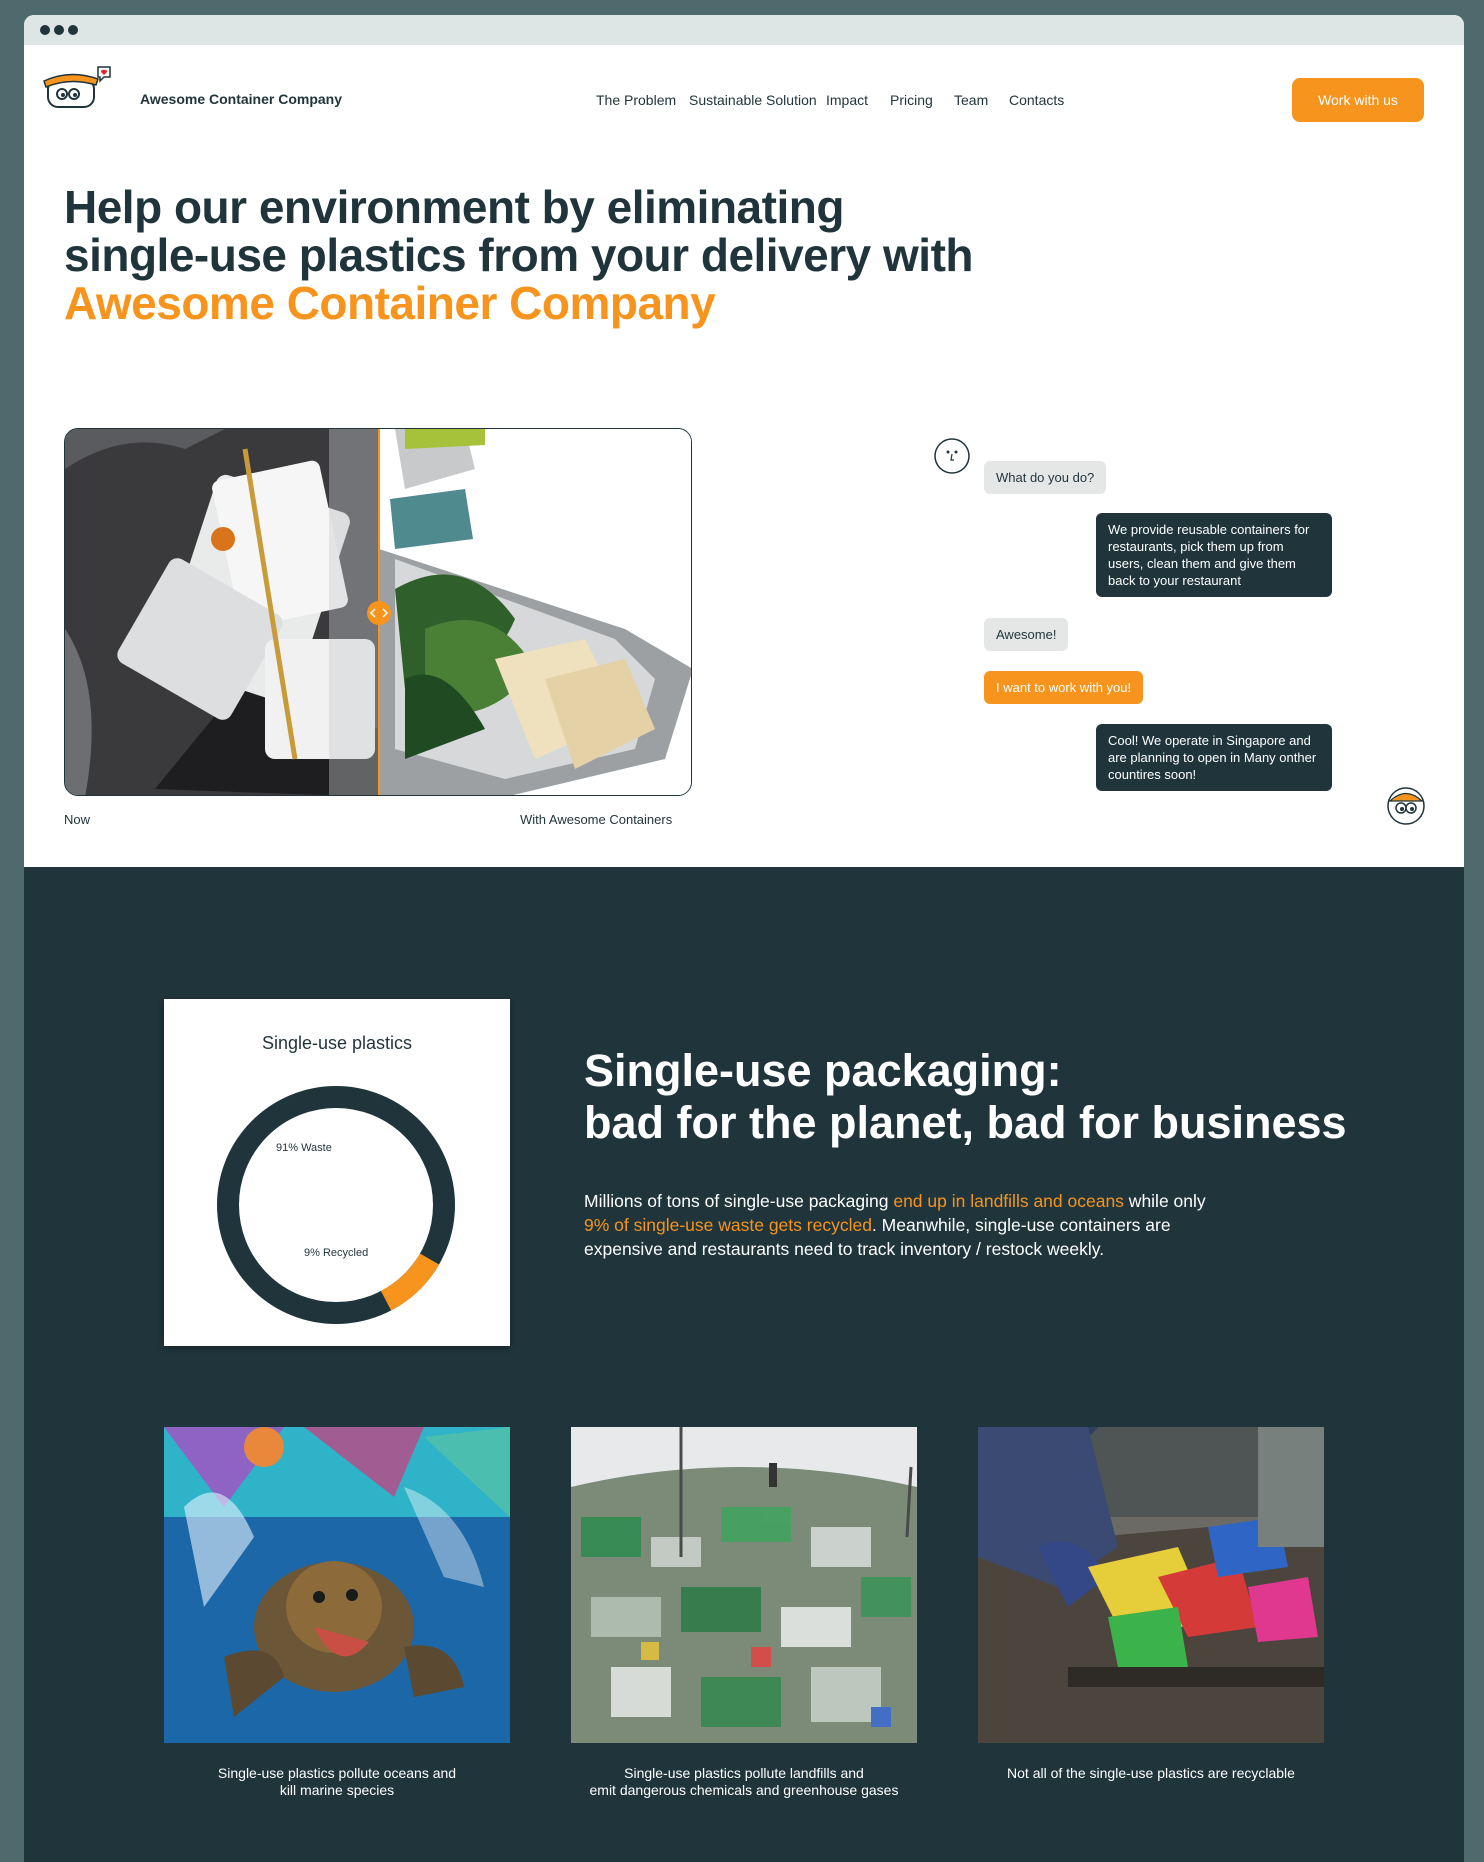 This screenshot has width=1484, height=1862. What do you see at coordinates (454, 207) in the screenshot?
I see `hero-title-line: Help our environment by eliminating` at bounding box center [454, 207].